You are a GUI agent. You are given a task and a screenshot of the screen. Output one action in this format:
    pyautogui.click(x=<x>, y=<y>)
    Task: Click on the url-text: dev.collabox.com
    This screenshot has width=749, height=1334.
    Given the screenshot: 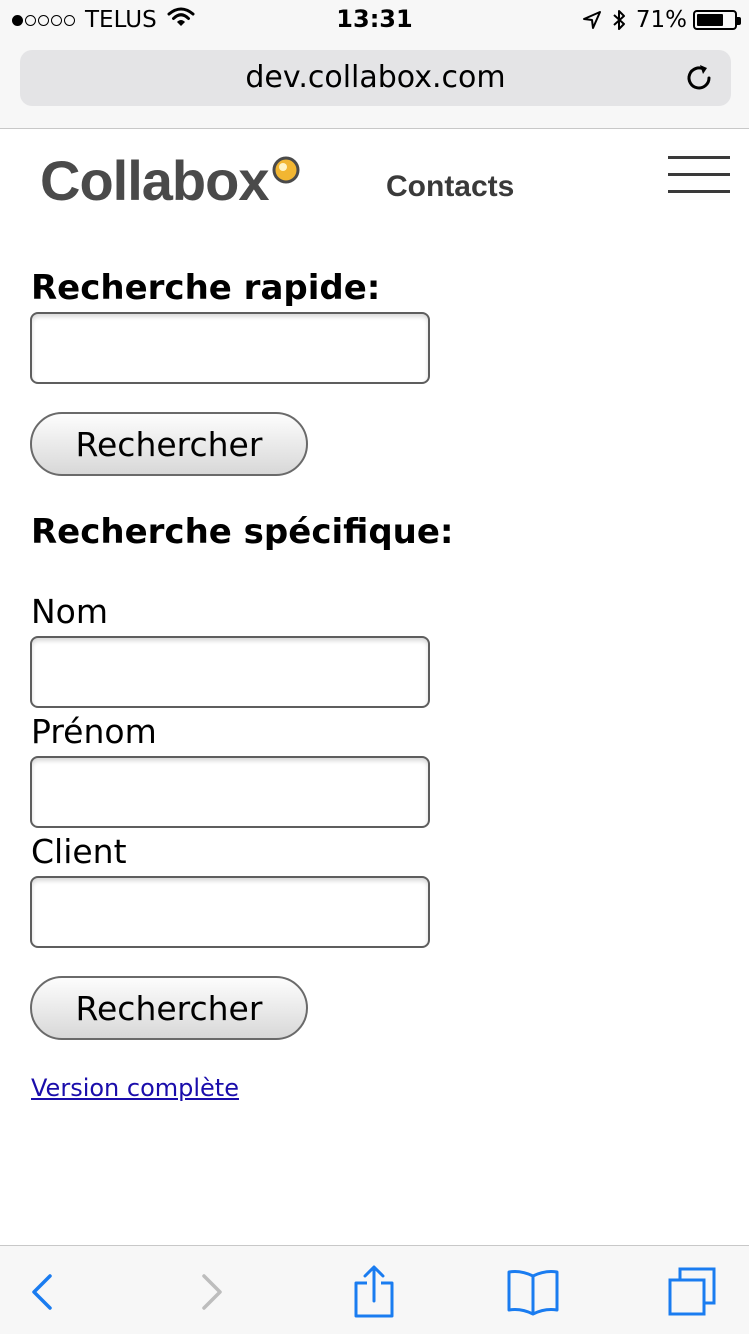 What is the action you would take?
    pyautogui.click(x=375, y=77)
    